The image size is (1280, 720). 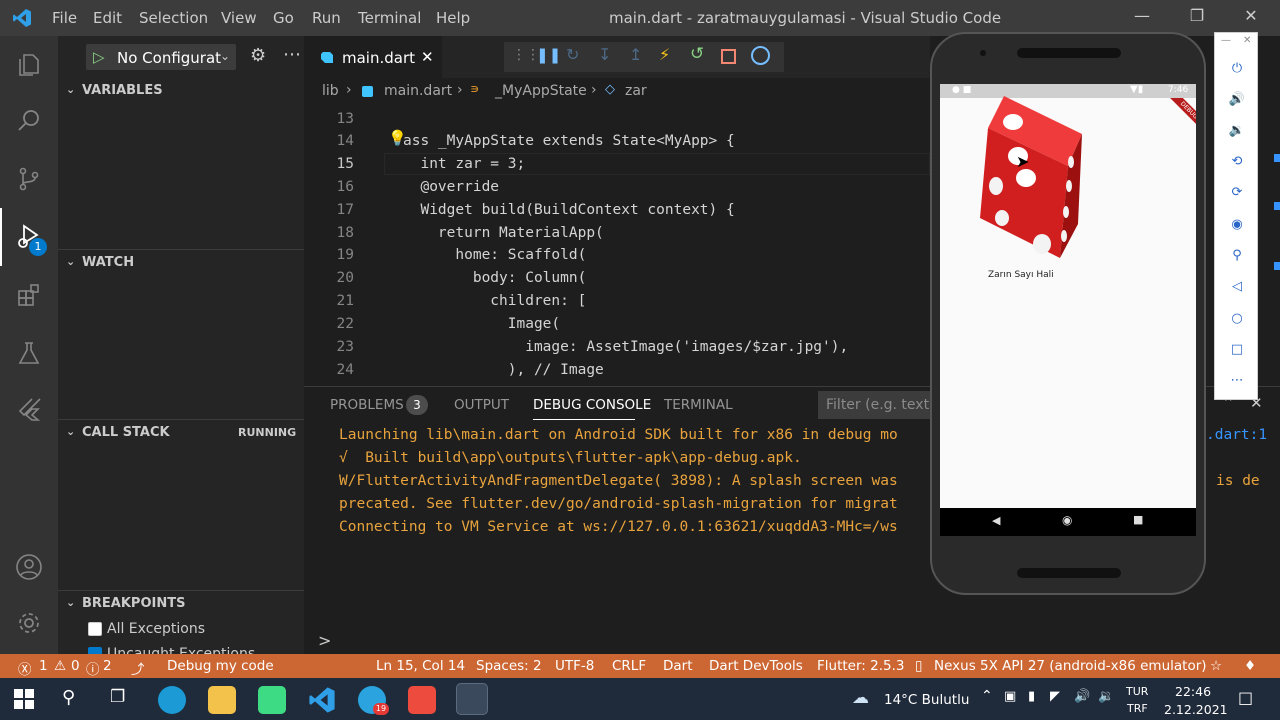 What do you see at coordinates (1010, 696) in the screenshot?
I see `tray-app-icon: ▣` at bounding box center [1010, 696].